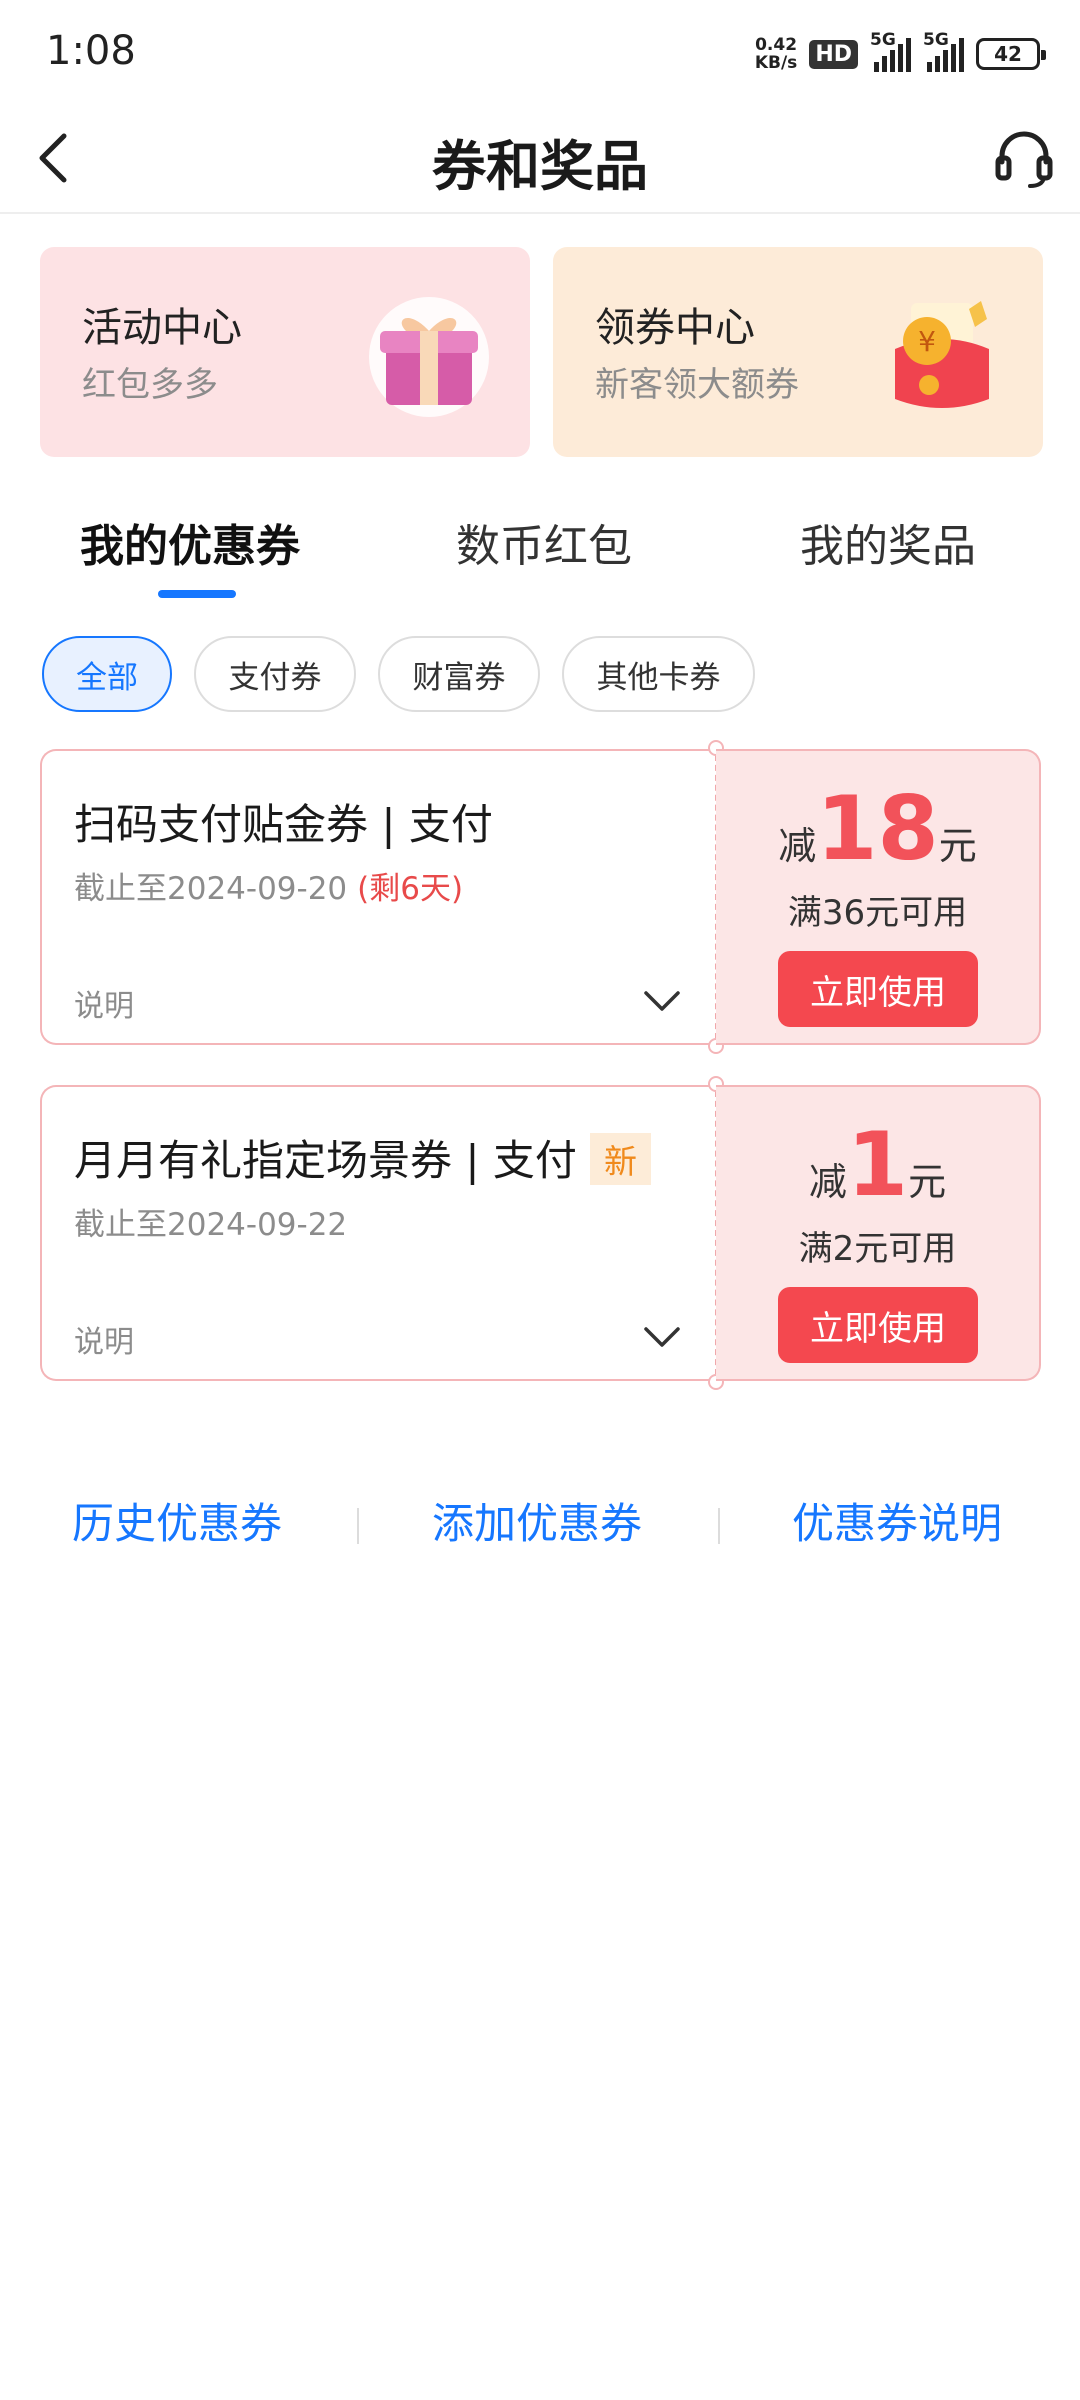 This screenshot has height=2400, width=1080. Describe the element at coordinates (877, 828) in the screenshot. I see `discount-amount: 减18元` at that location.